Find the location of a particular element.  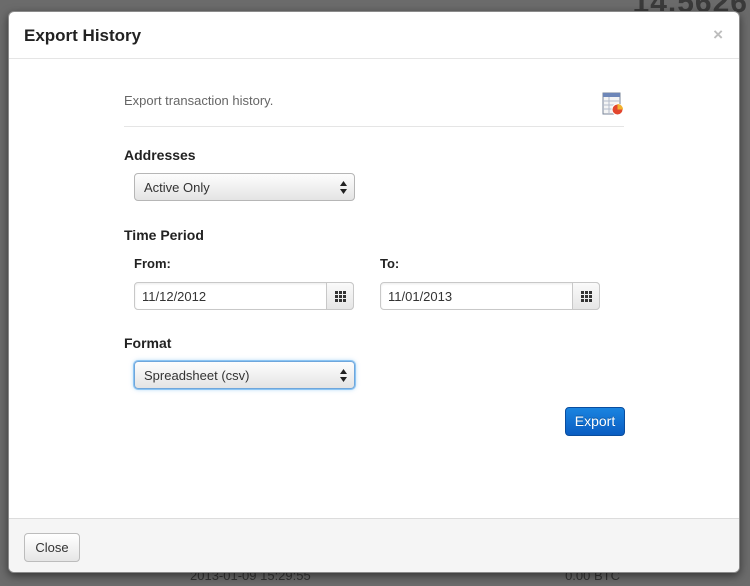

from-date-field: 11/12/2012 is located at coordinates (244, 296).